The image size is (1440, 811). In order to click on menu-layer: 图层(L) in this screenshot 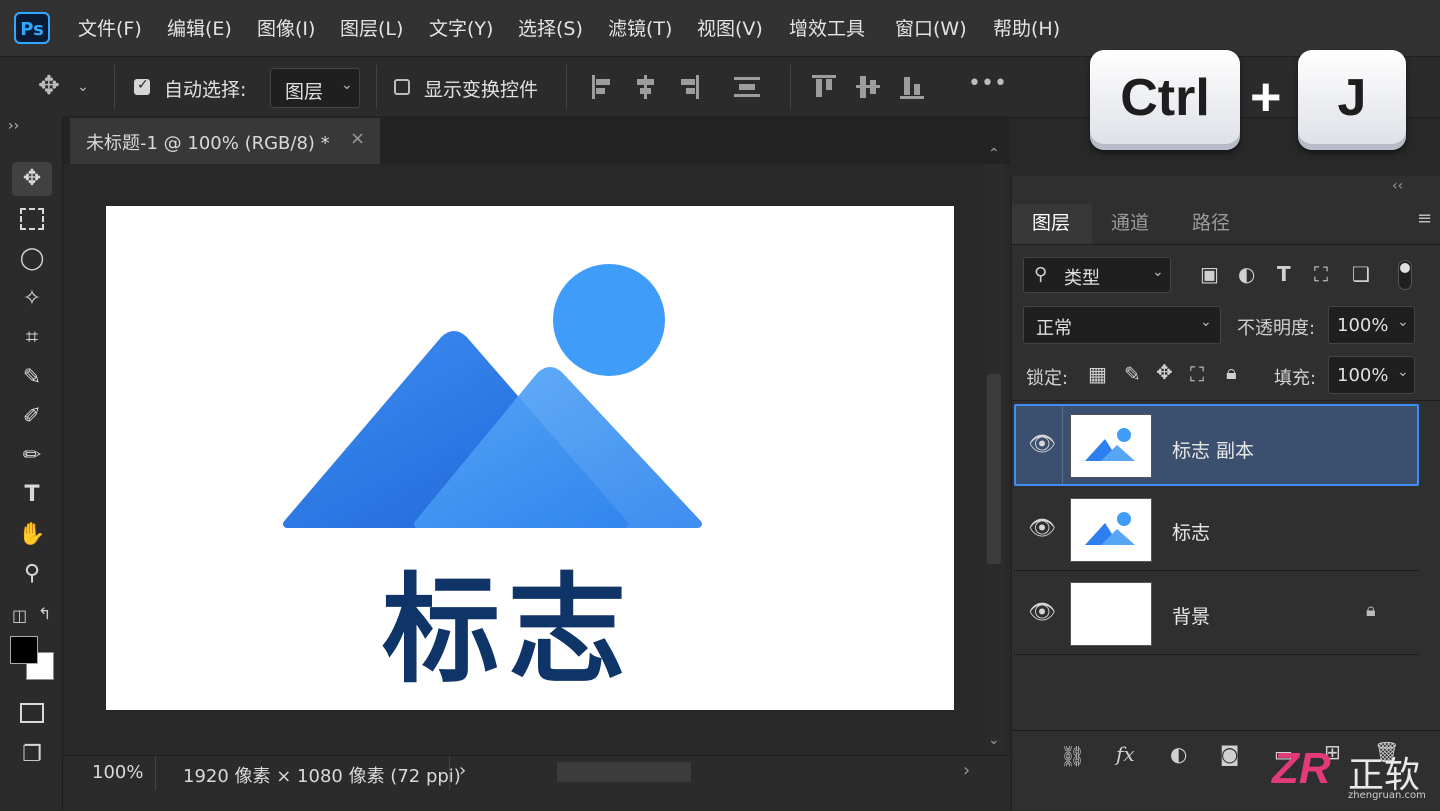, I will do `click(371, 27)`.